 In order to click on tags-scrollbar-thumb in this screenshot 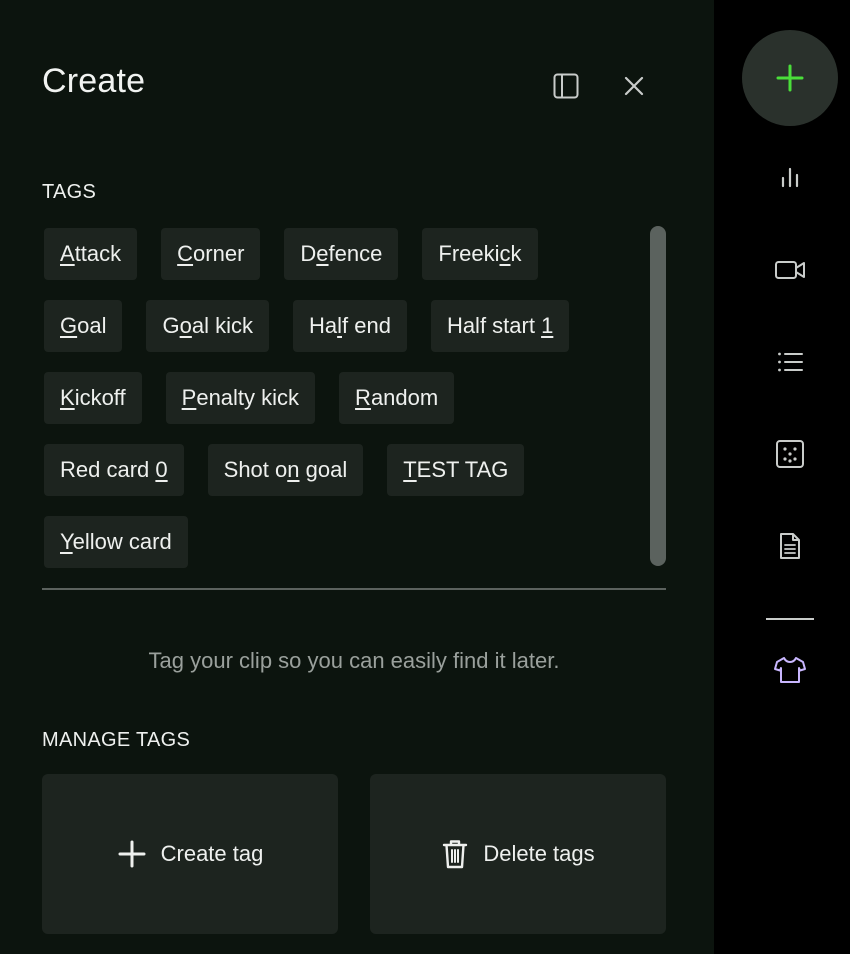, I will do `click(658, 396)`.